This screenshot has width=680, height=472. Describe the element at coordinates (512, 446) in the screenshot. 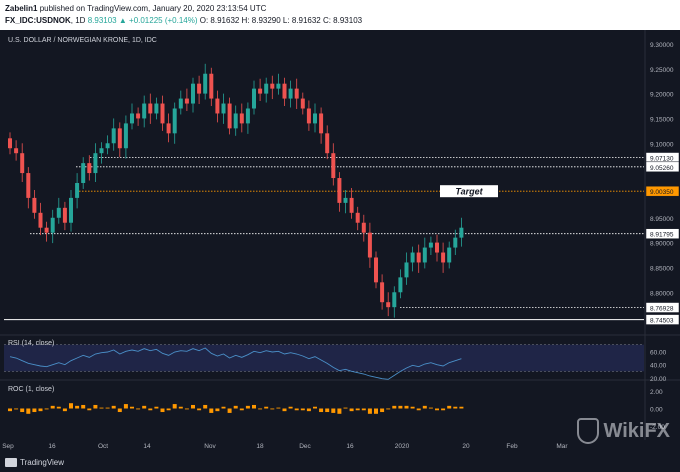

I see `time-tick-label: Feb` at that location.